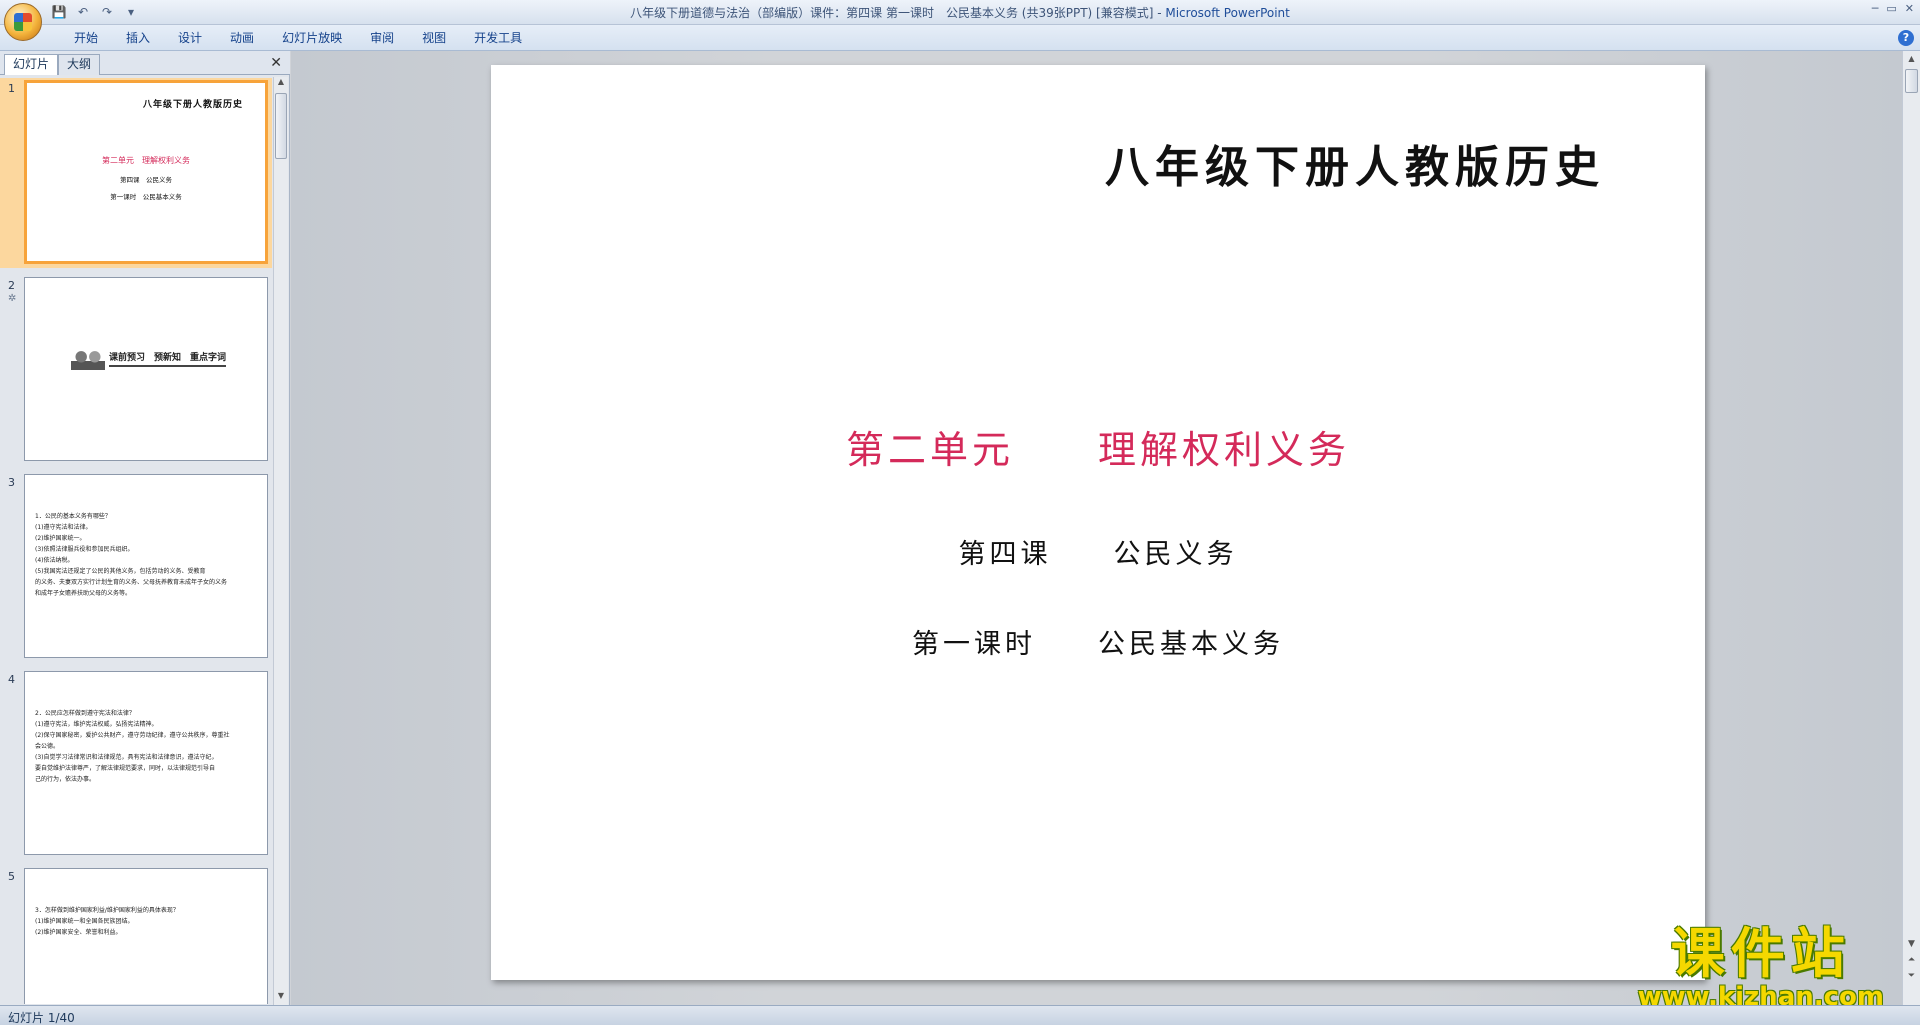  Describe the element at coordinates (31, 64) in the screenshot. I see `tab-slides: 幻灯片` at that location.